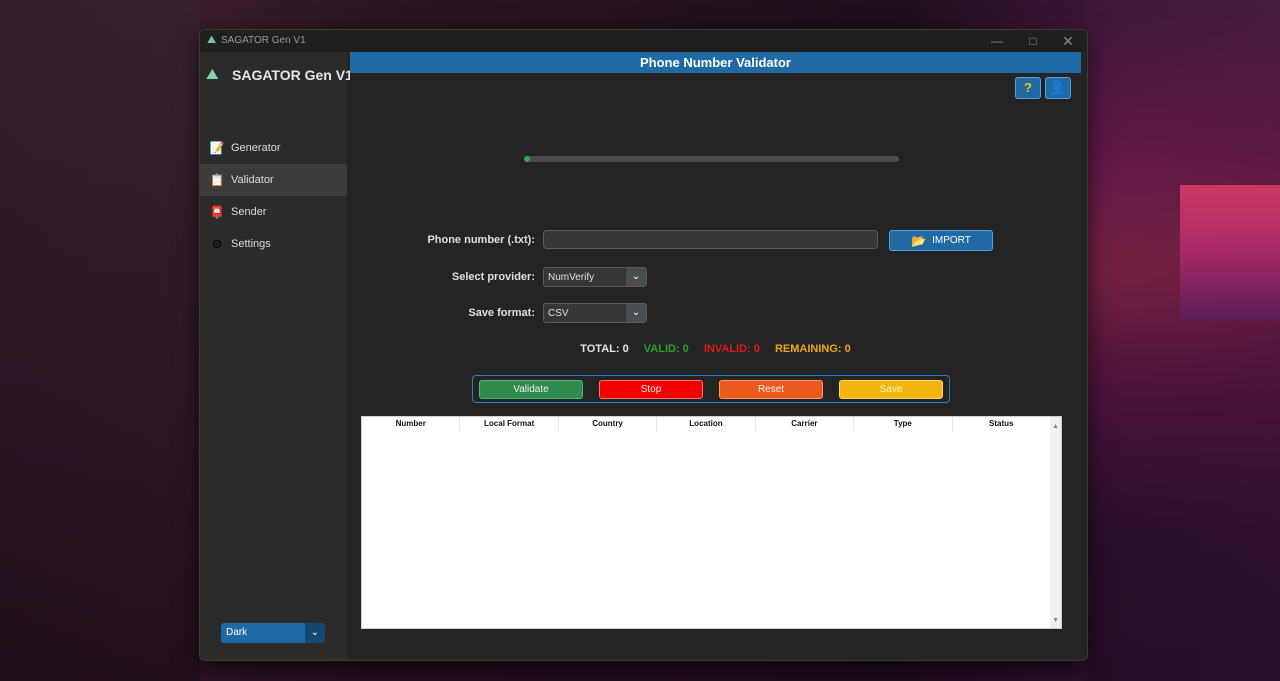  What do you see at coordinates (212, 74) in the screenshot?
I see `brand-logo-icon: ⛰` at bounding box center [212, 74].